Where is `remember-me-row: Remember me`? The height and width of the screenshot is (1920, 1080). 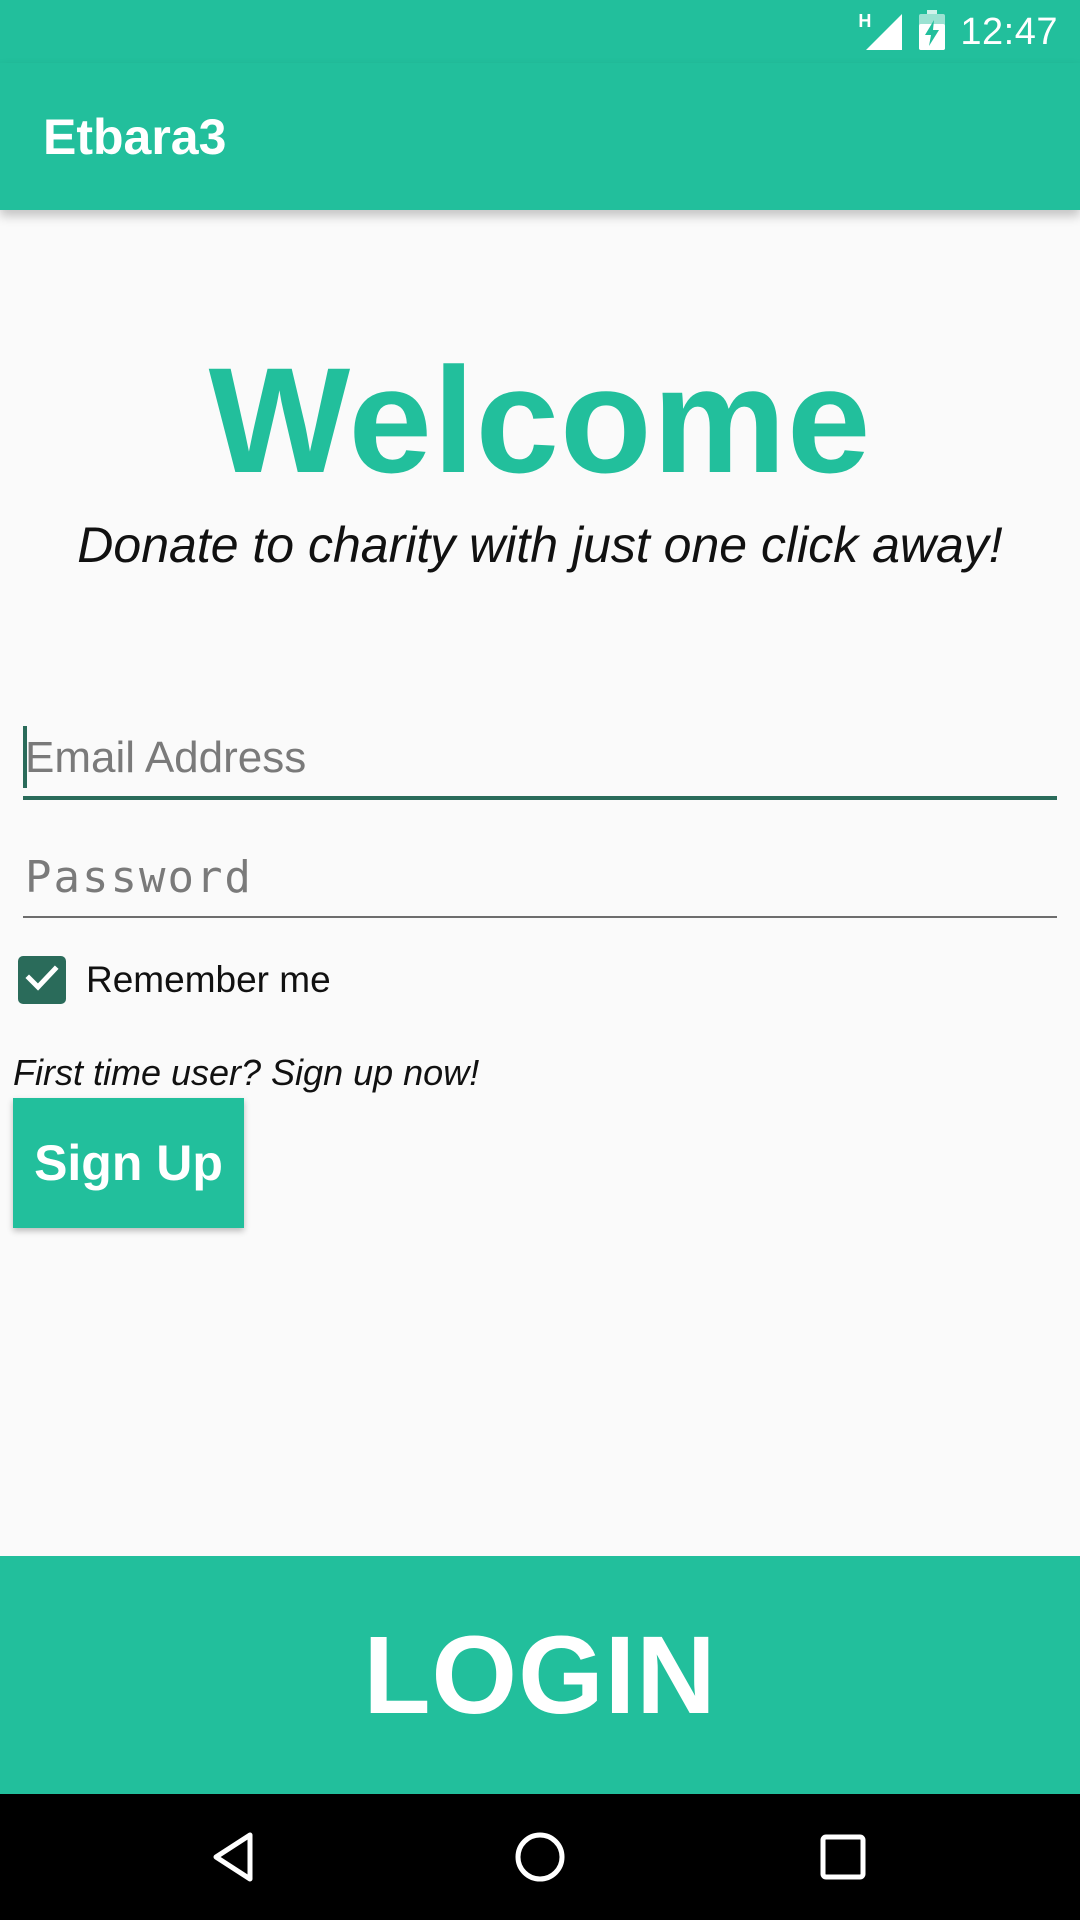
remember-me-row: Remember me is located at coordinates (174, 980).